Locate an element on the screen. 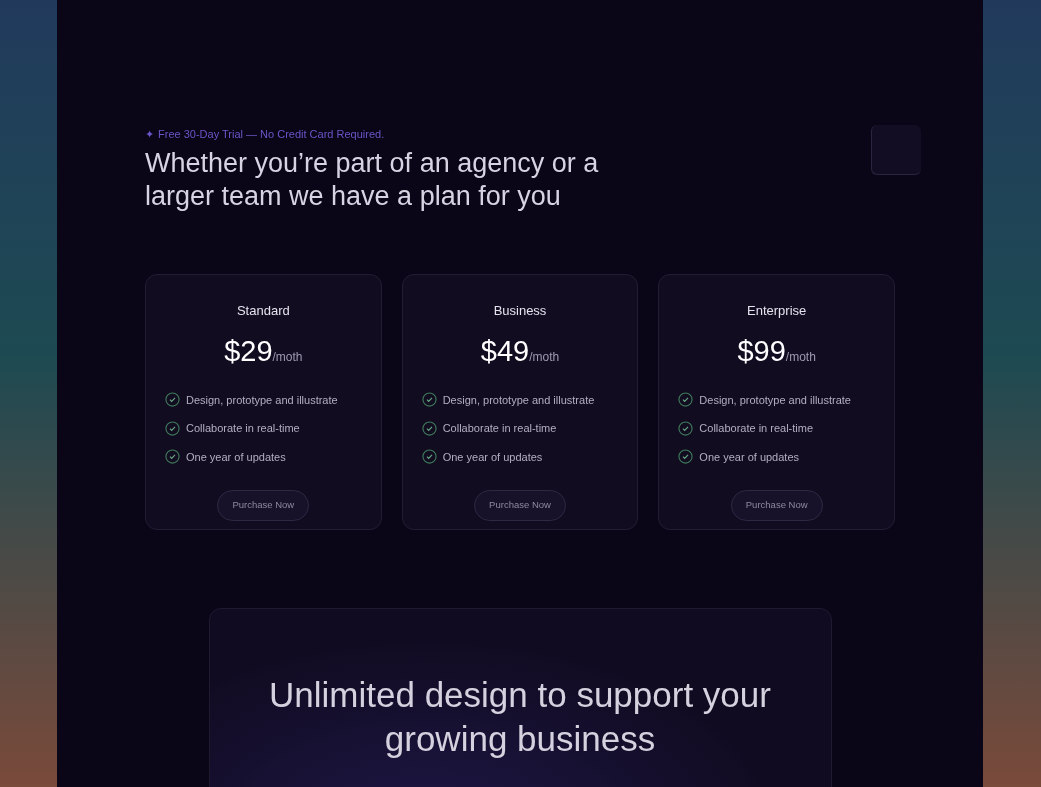 The image size is (1041, 787). plan-price: $29 is located at coordinates (248, 351).